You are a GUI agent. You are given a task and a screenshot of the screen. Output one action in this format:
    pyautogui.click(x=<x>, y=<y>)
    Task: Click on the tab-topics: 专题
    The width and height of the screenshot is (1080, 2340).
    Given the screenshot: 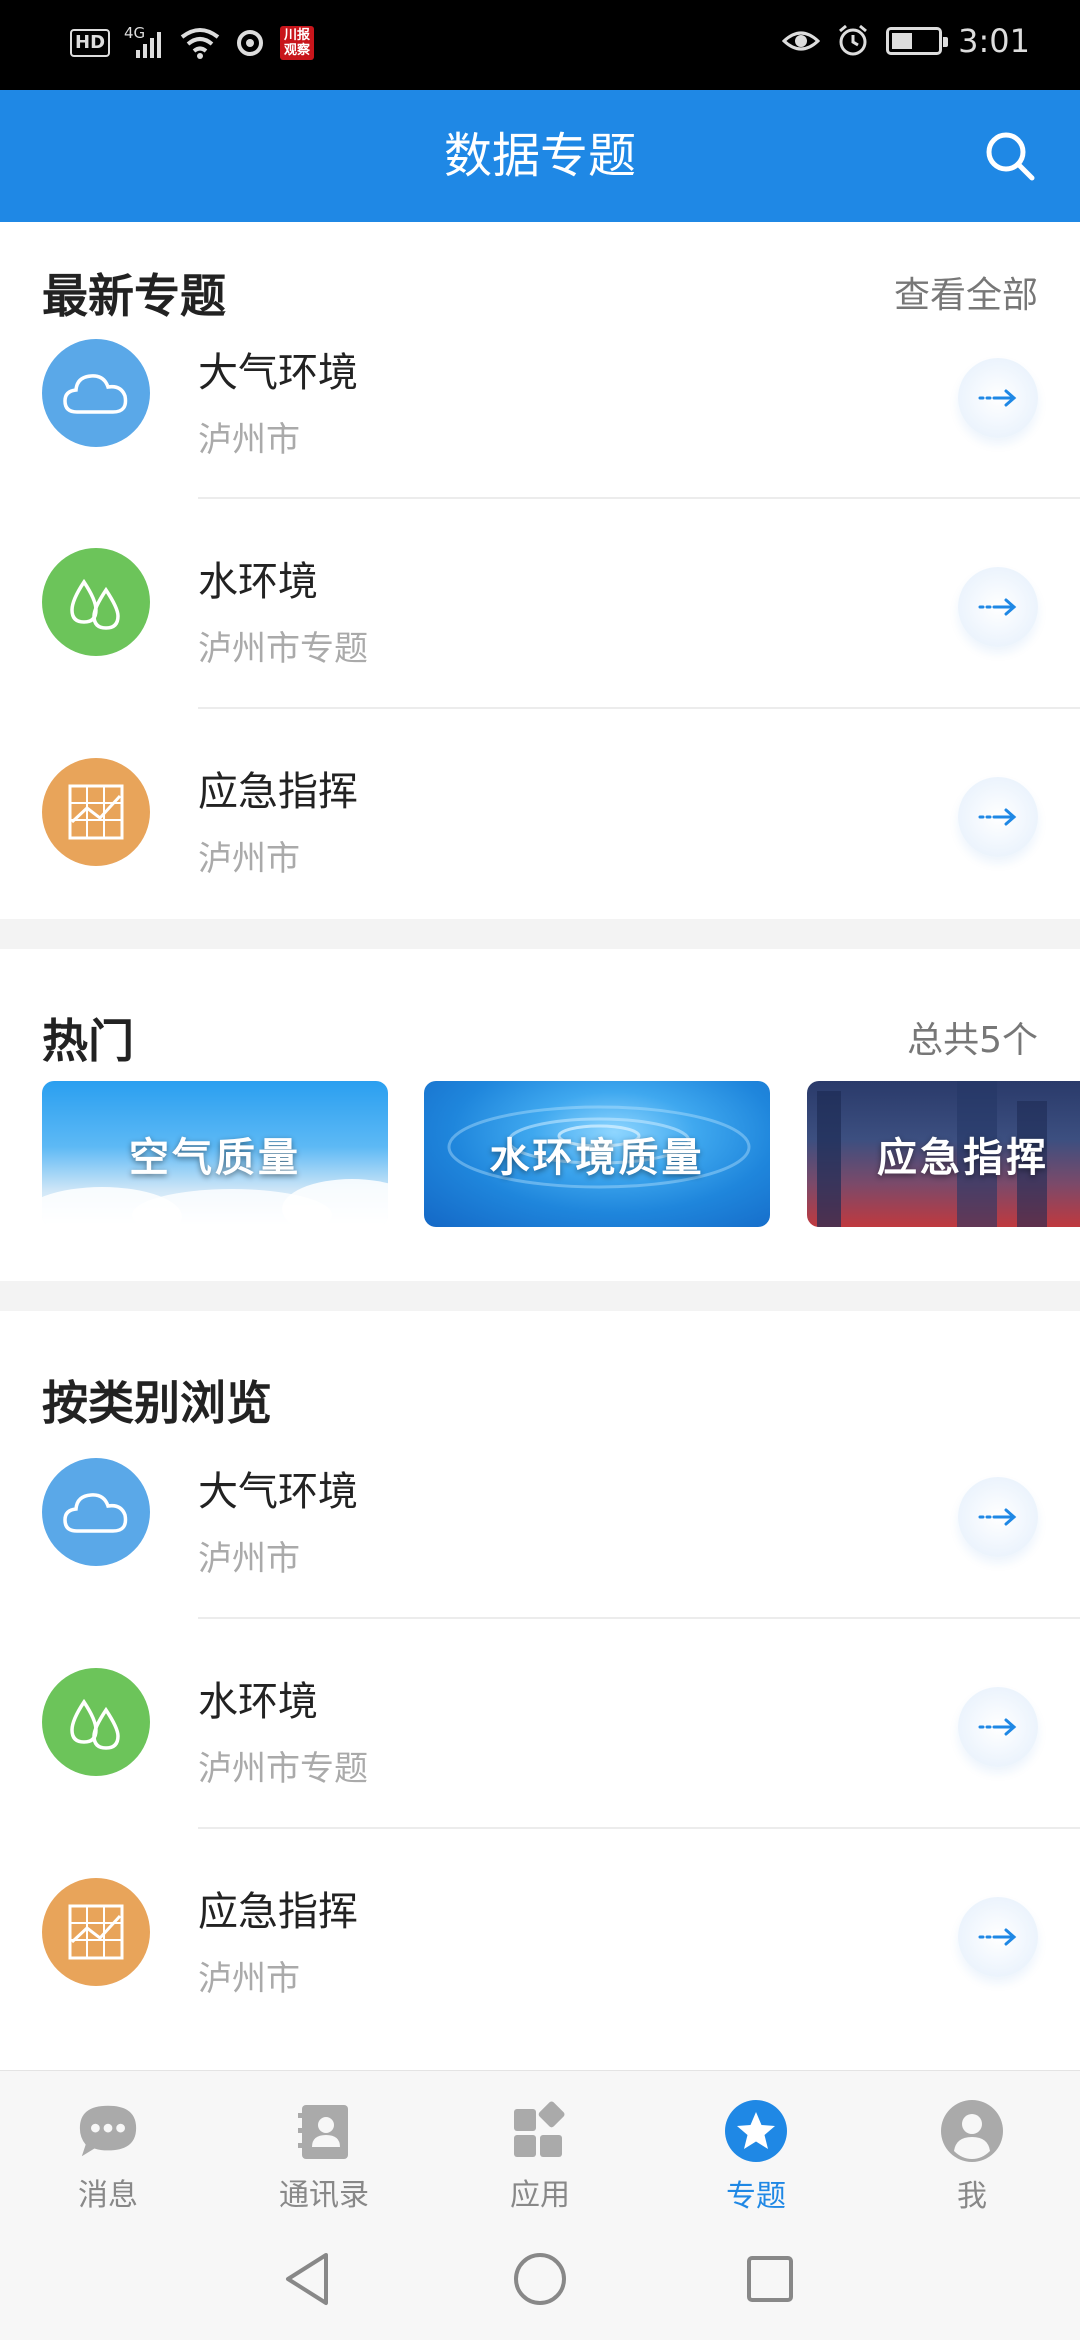 What is the action you would take?
    pyautogui.click(x=756, y=2142)
    